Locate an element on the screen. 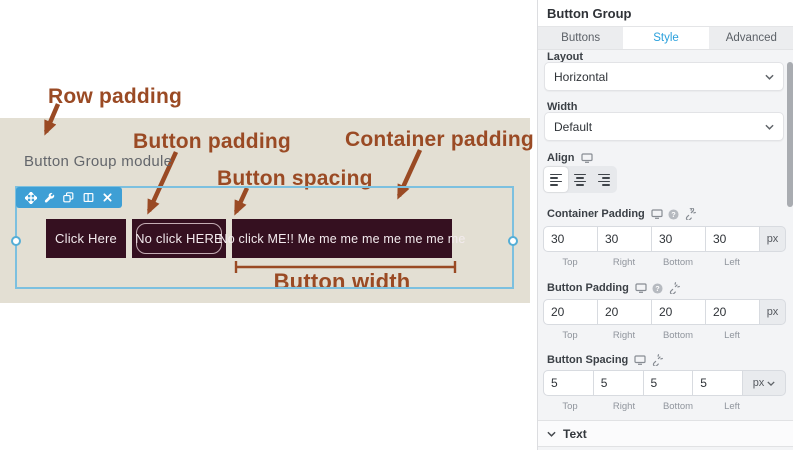 The height and width of the screenshot is (450, 800). resize-handle-right is located at coordinates (513, 241).